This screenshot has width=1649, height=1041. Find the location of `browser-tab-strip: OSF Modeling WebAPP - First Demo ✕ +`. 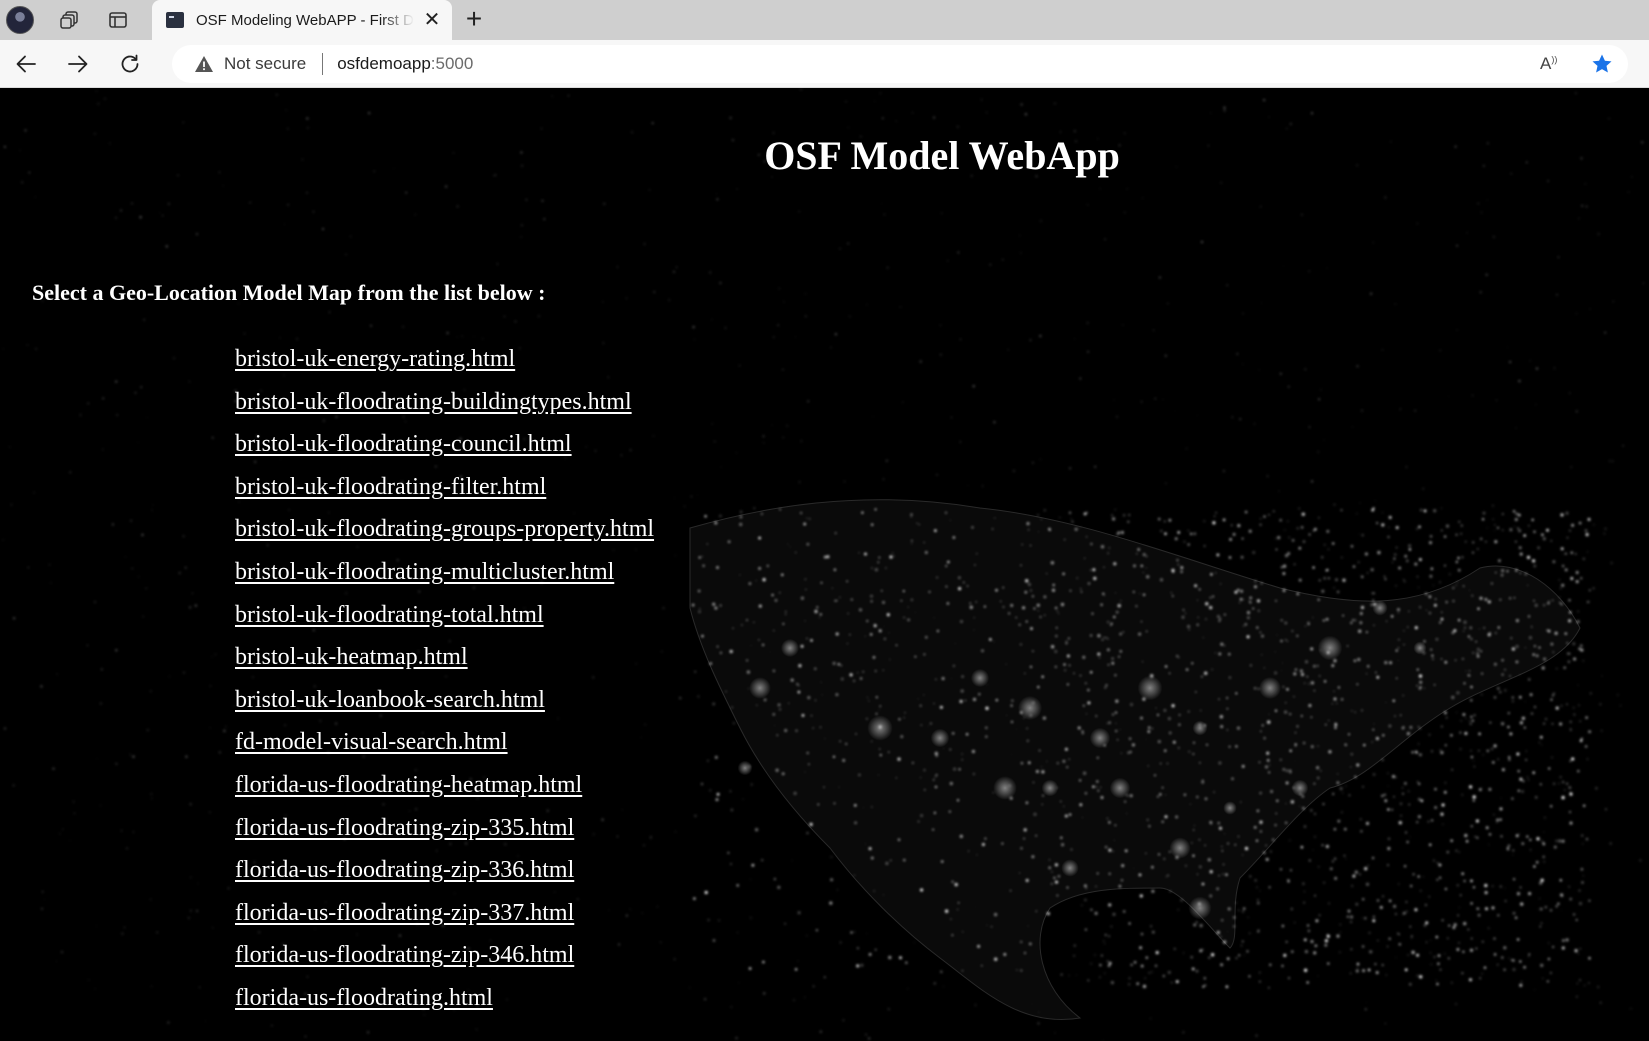

browser-tab-strip: OSF Modeling WebAPP - First Demo ✕ + is located at coordinates (824, 20).